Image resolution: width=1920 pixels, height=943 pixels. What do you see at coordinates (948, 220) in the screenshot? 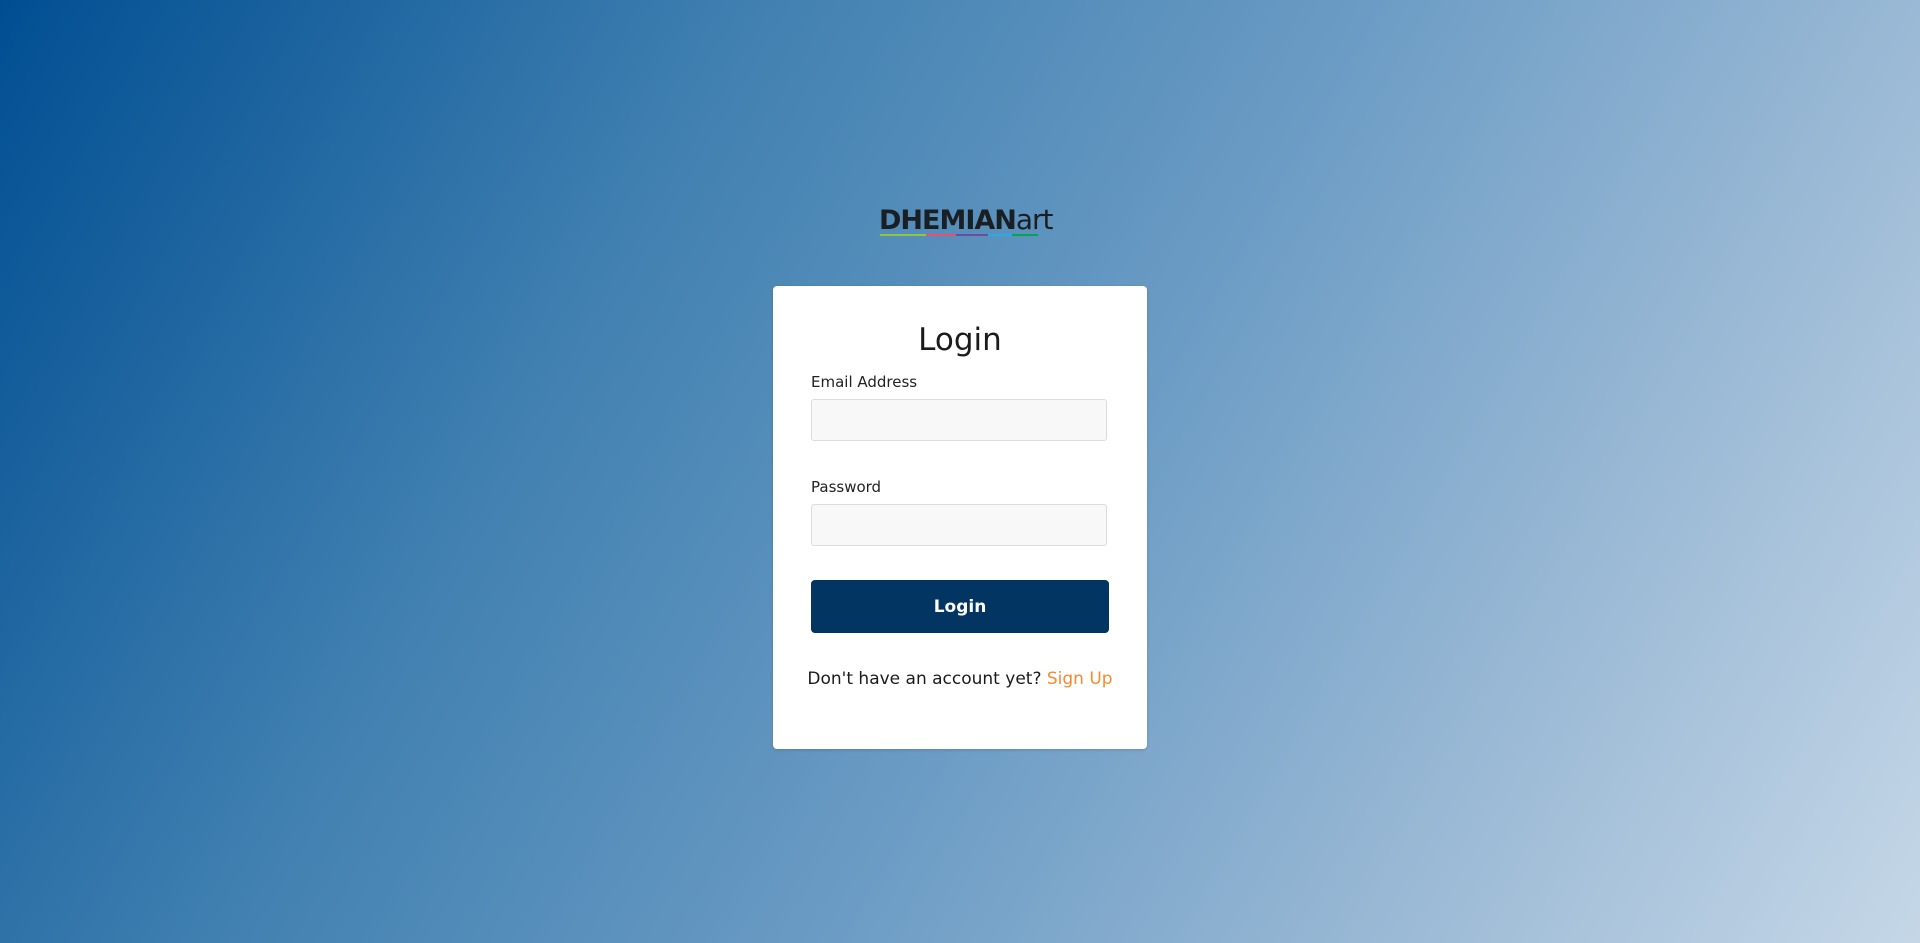
I see `logo-wordmark-bold: DHEMIAN` at bounding box center [948, 220].